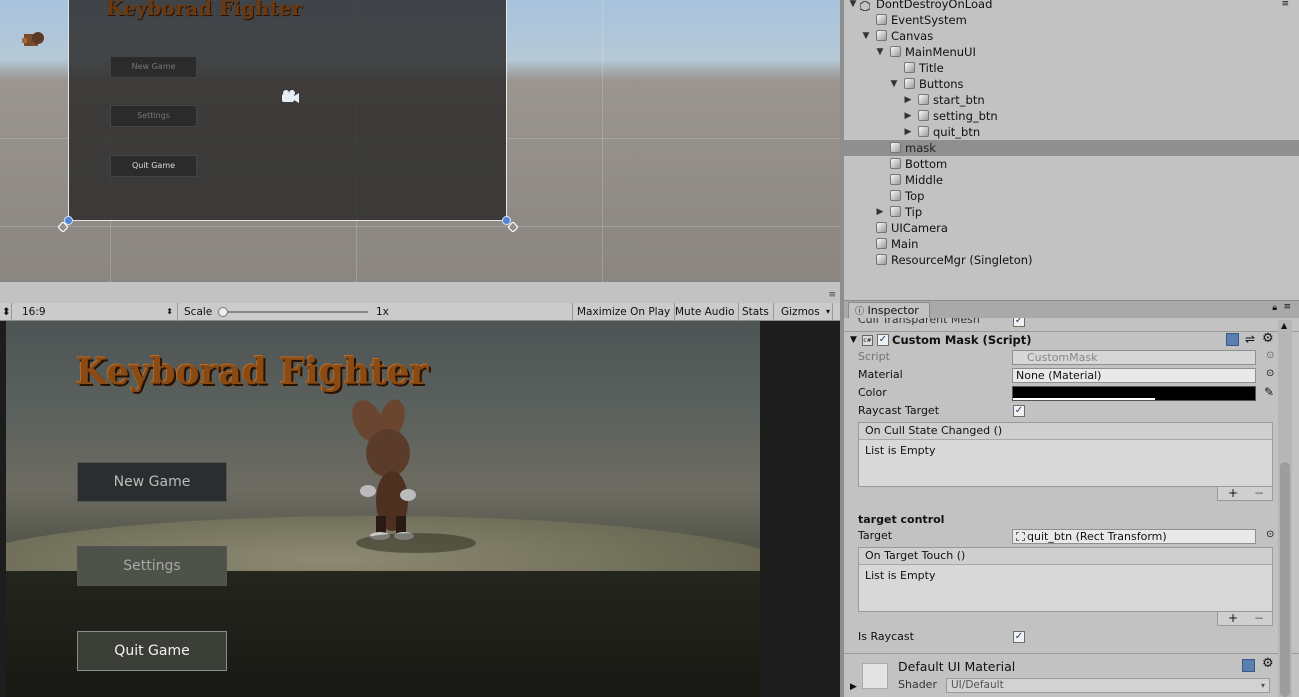 This screenshot has width=1299, height=697. I want to click on hierarchy-row-top: Top, so click(1071, 196).